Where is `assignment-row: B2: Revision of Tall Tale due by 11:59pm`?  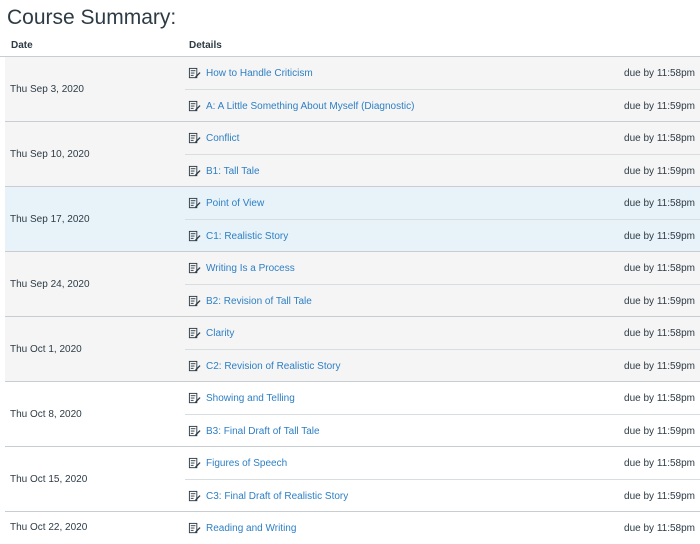
assignment-row: B2: Revision of Tall Tale due by 11:59pm is located at coordinates (442, 300).